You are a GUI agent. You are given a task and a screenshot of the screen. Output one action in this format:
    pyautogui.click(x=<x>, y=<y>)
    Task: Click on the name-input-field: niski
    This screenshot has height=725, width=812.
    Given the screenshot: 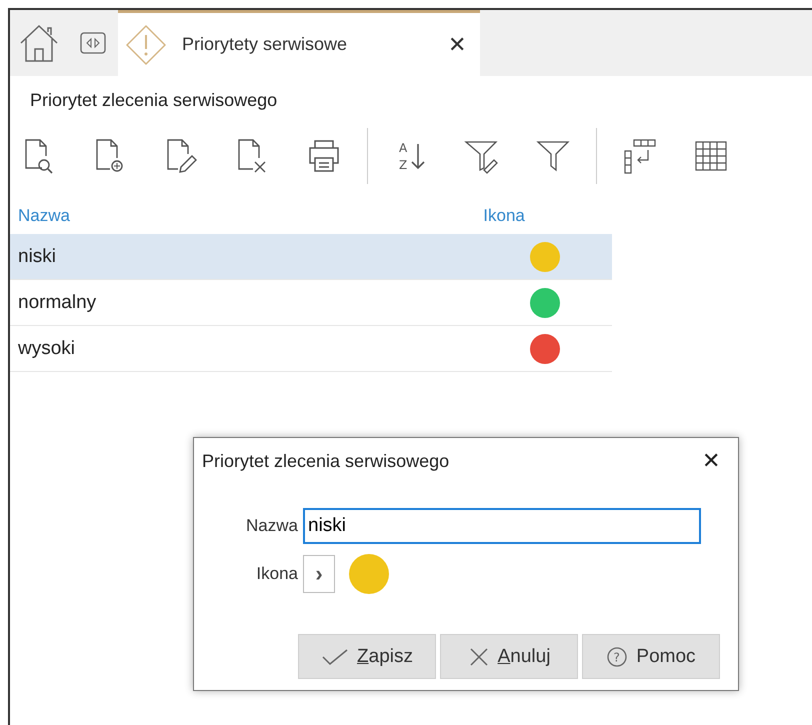 What is the action you would take?
    pyautogui.click(x=502, y=526)
    